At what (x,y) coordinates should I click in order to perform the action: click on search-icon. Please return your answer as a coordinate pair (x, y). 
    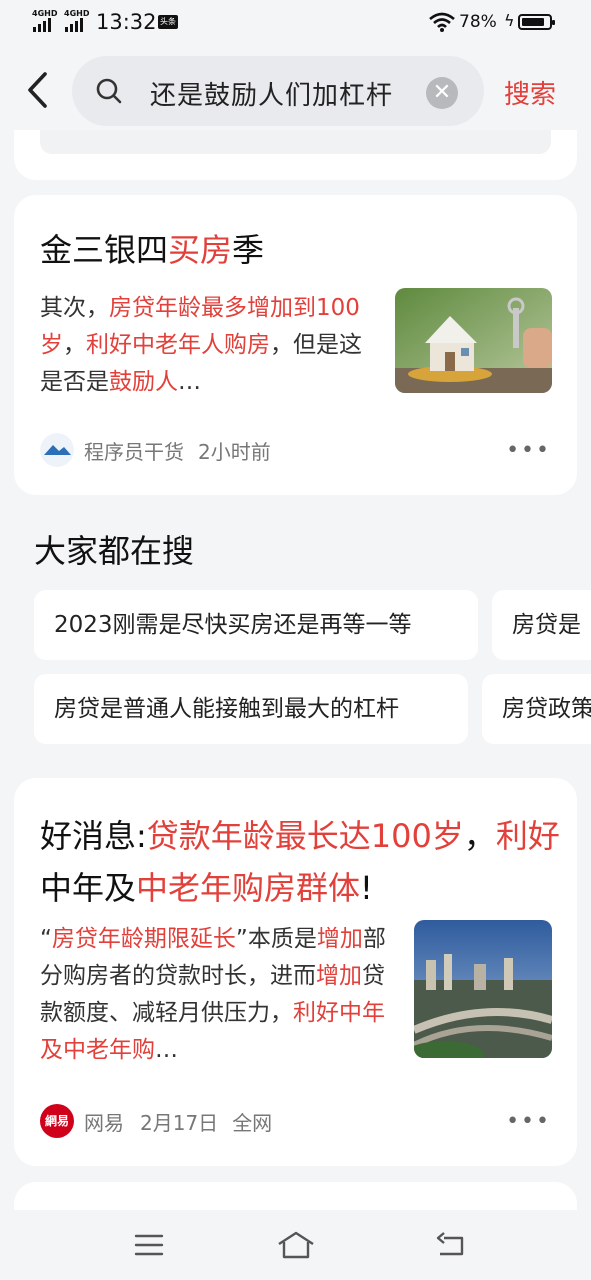
    Looking at the image, I should click on (109, 91).